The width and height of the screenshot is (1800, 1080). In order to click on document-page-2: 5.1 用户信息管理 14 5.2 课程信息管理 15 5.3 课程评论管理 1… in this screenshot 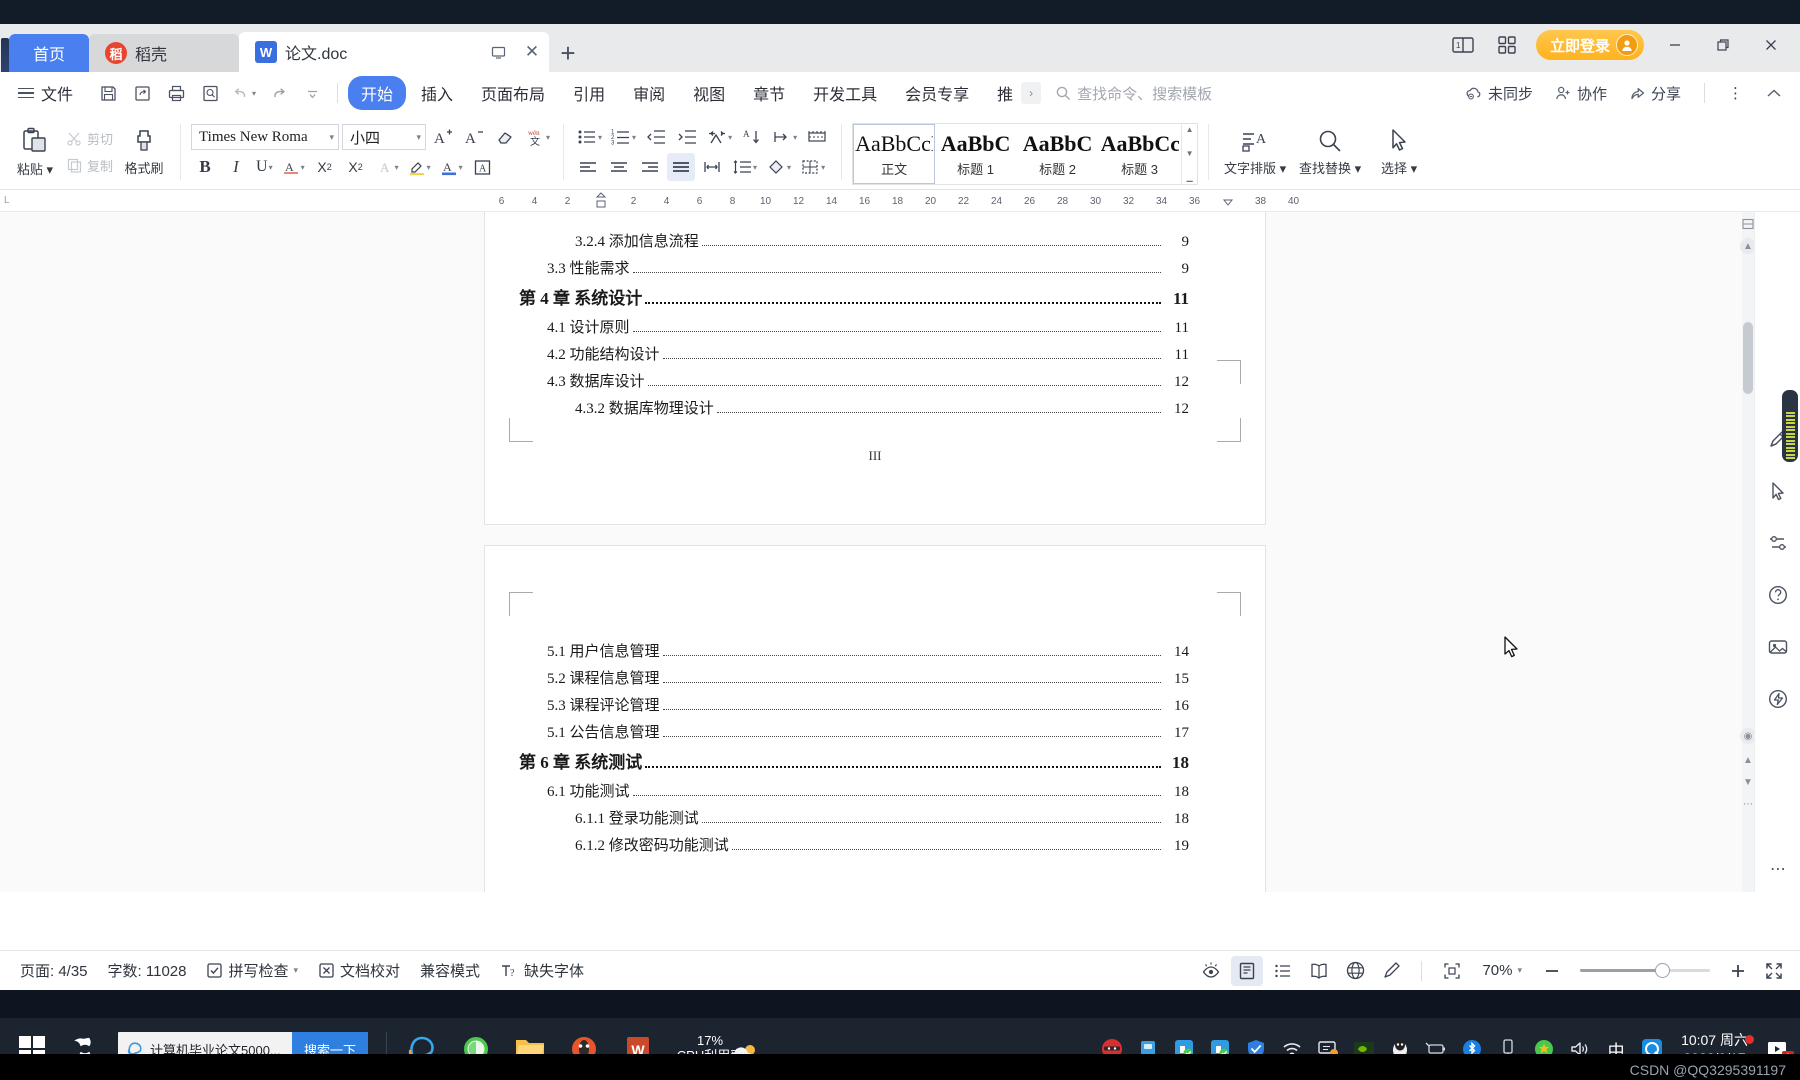, I will do `click(875, 719)`.